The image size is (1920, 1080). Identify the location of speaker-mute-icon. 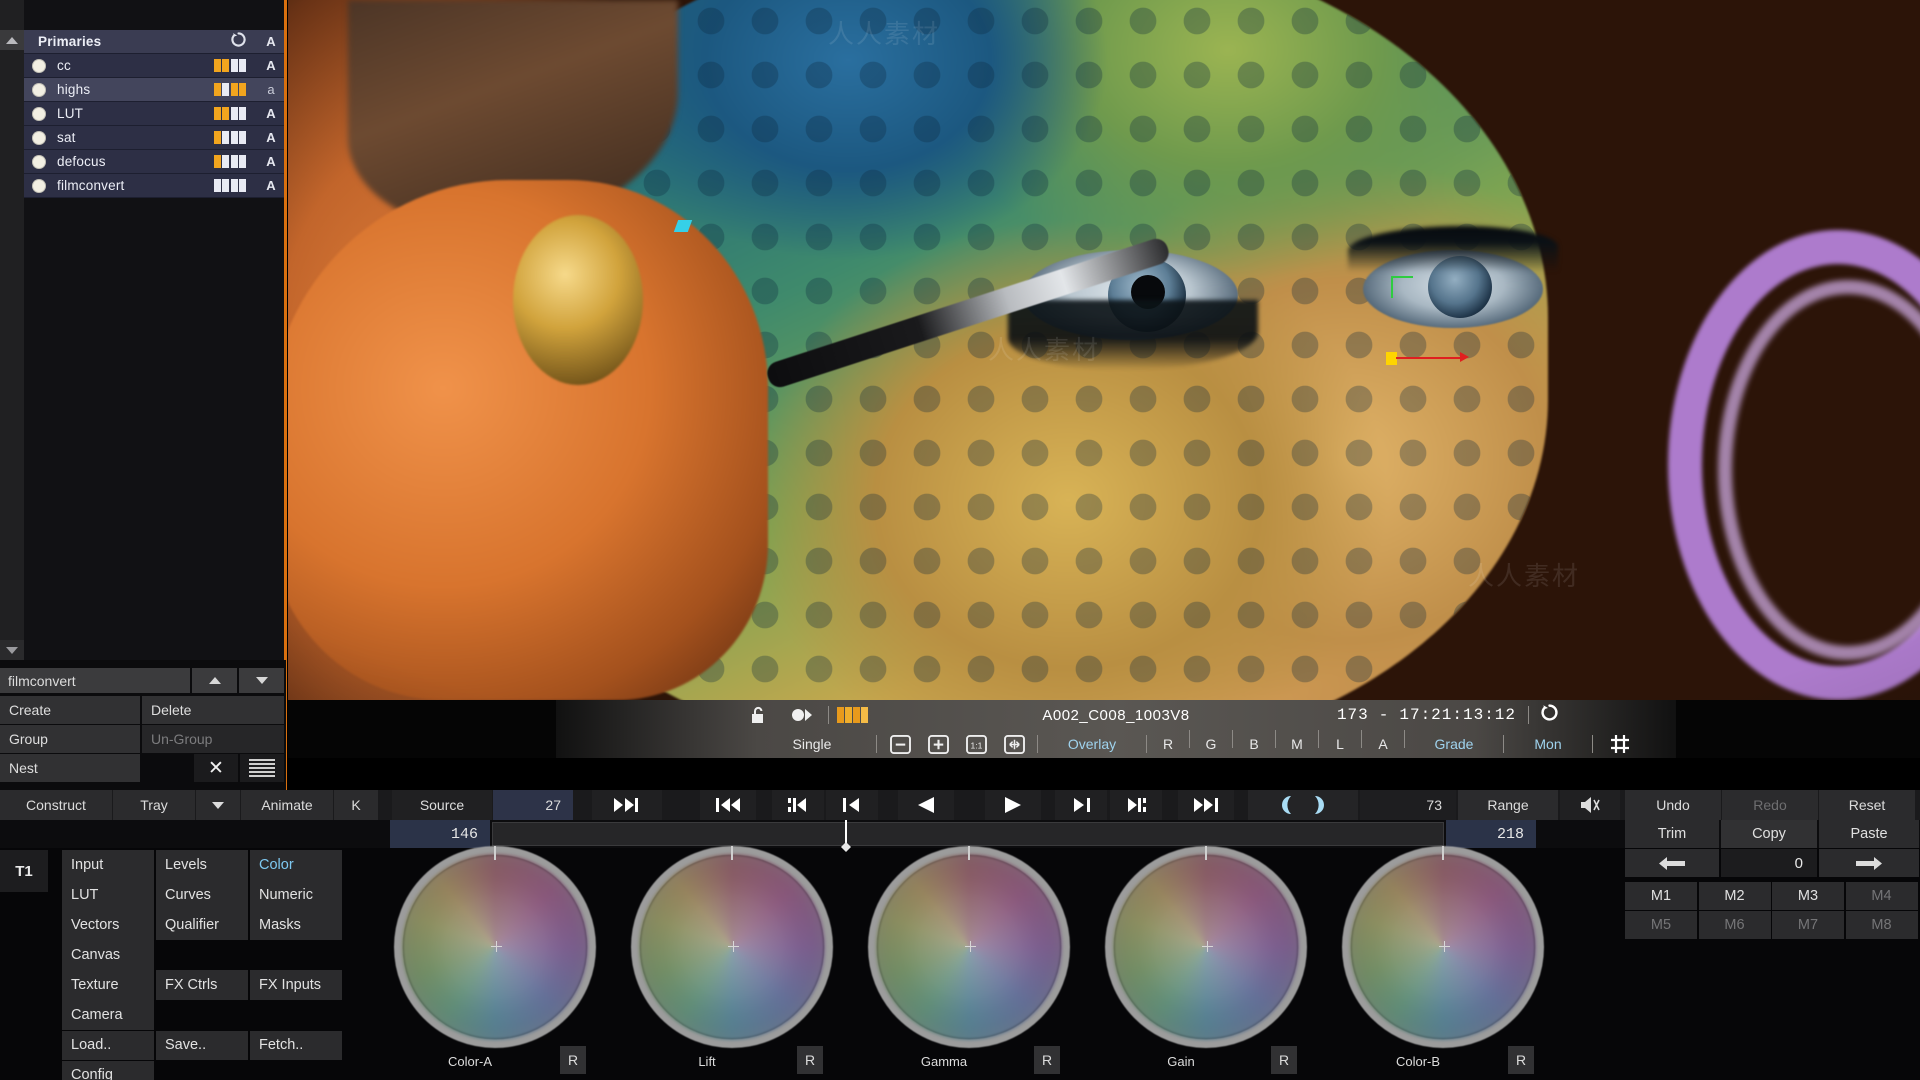
(1590, 805).